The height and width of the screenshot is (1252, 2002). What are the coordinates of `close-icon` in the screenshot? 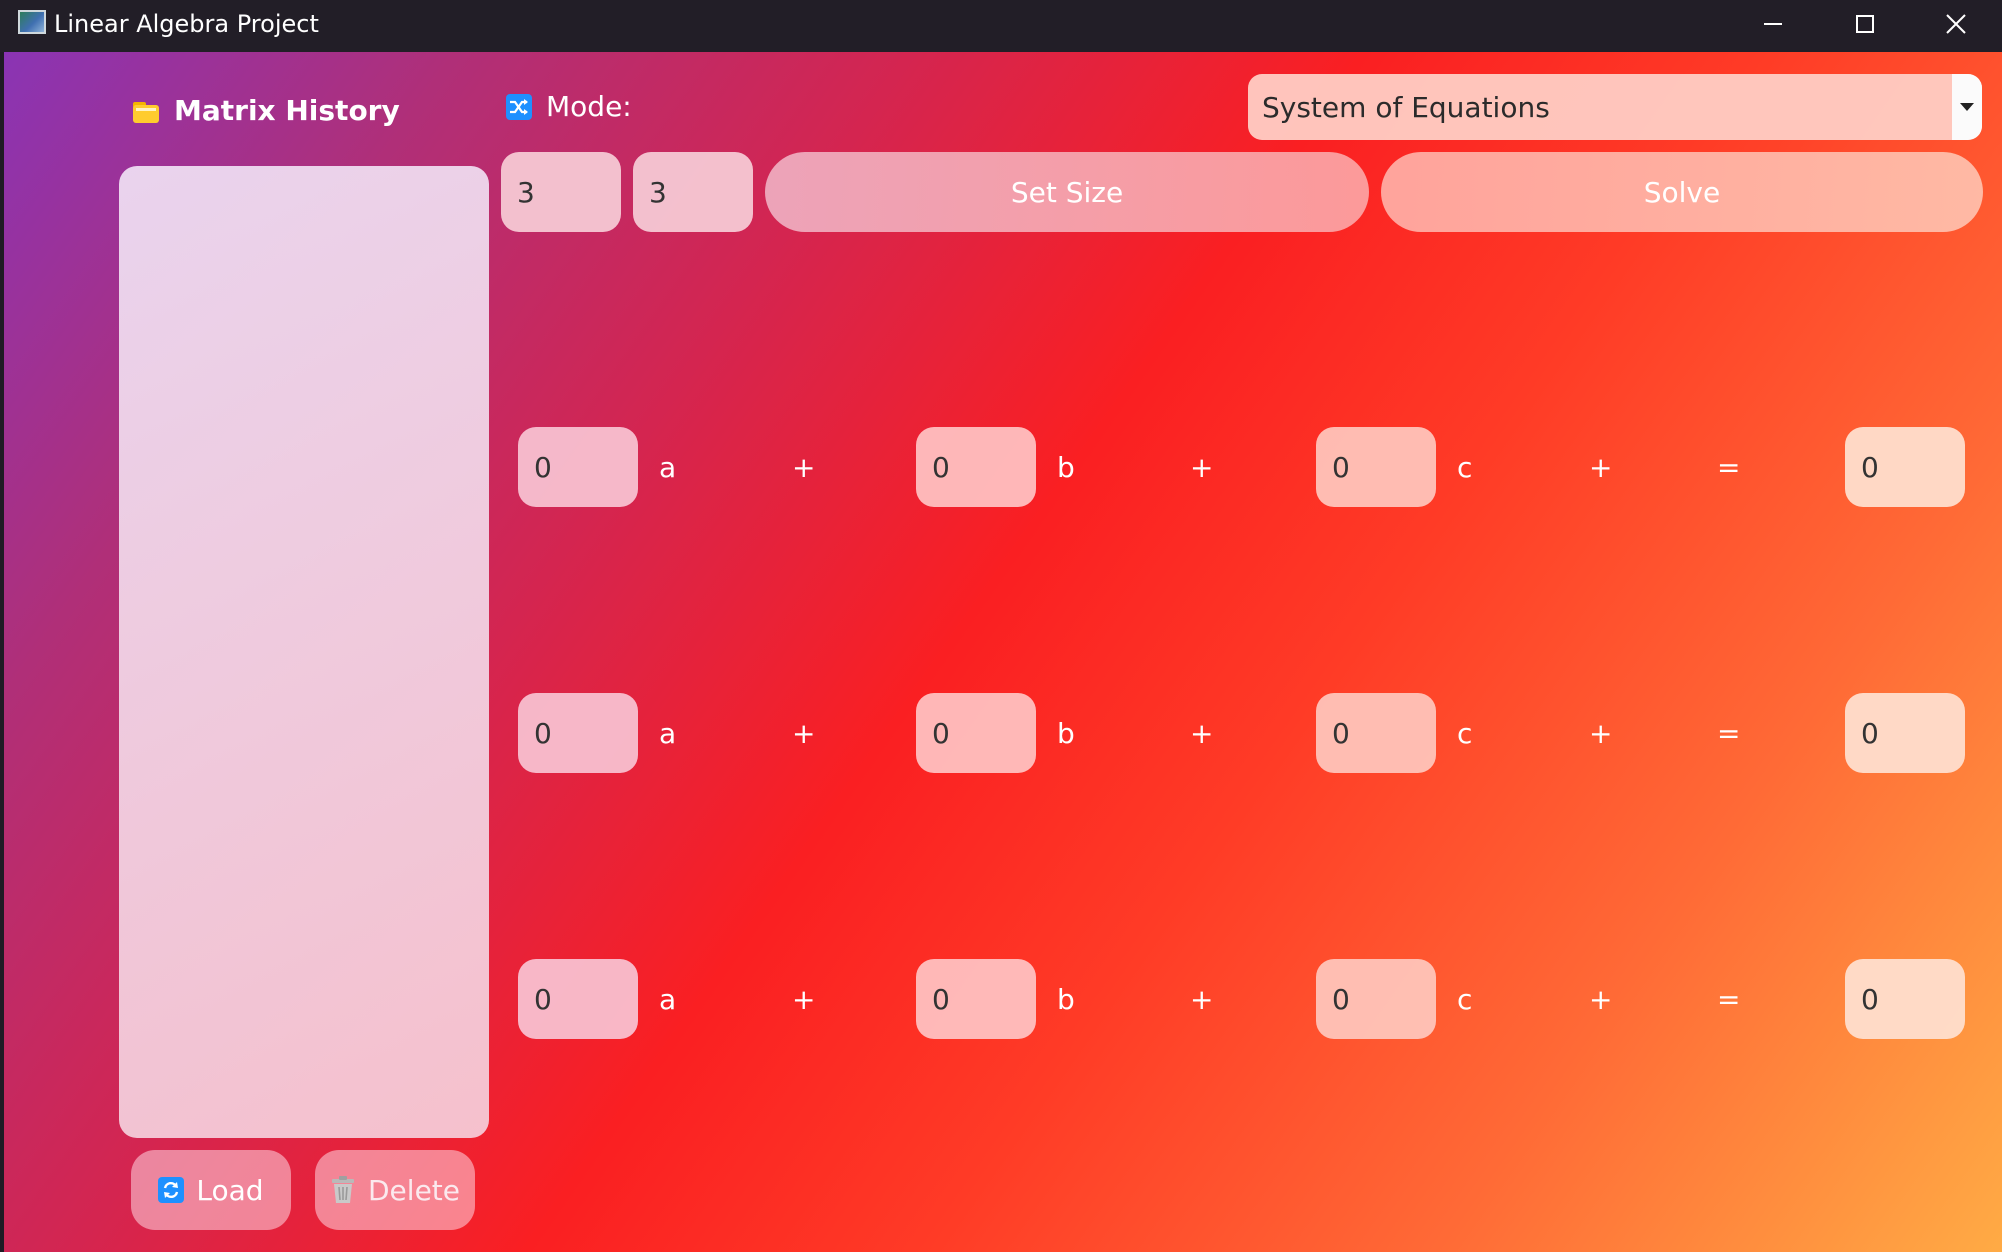 It's located at (1956, 24).